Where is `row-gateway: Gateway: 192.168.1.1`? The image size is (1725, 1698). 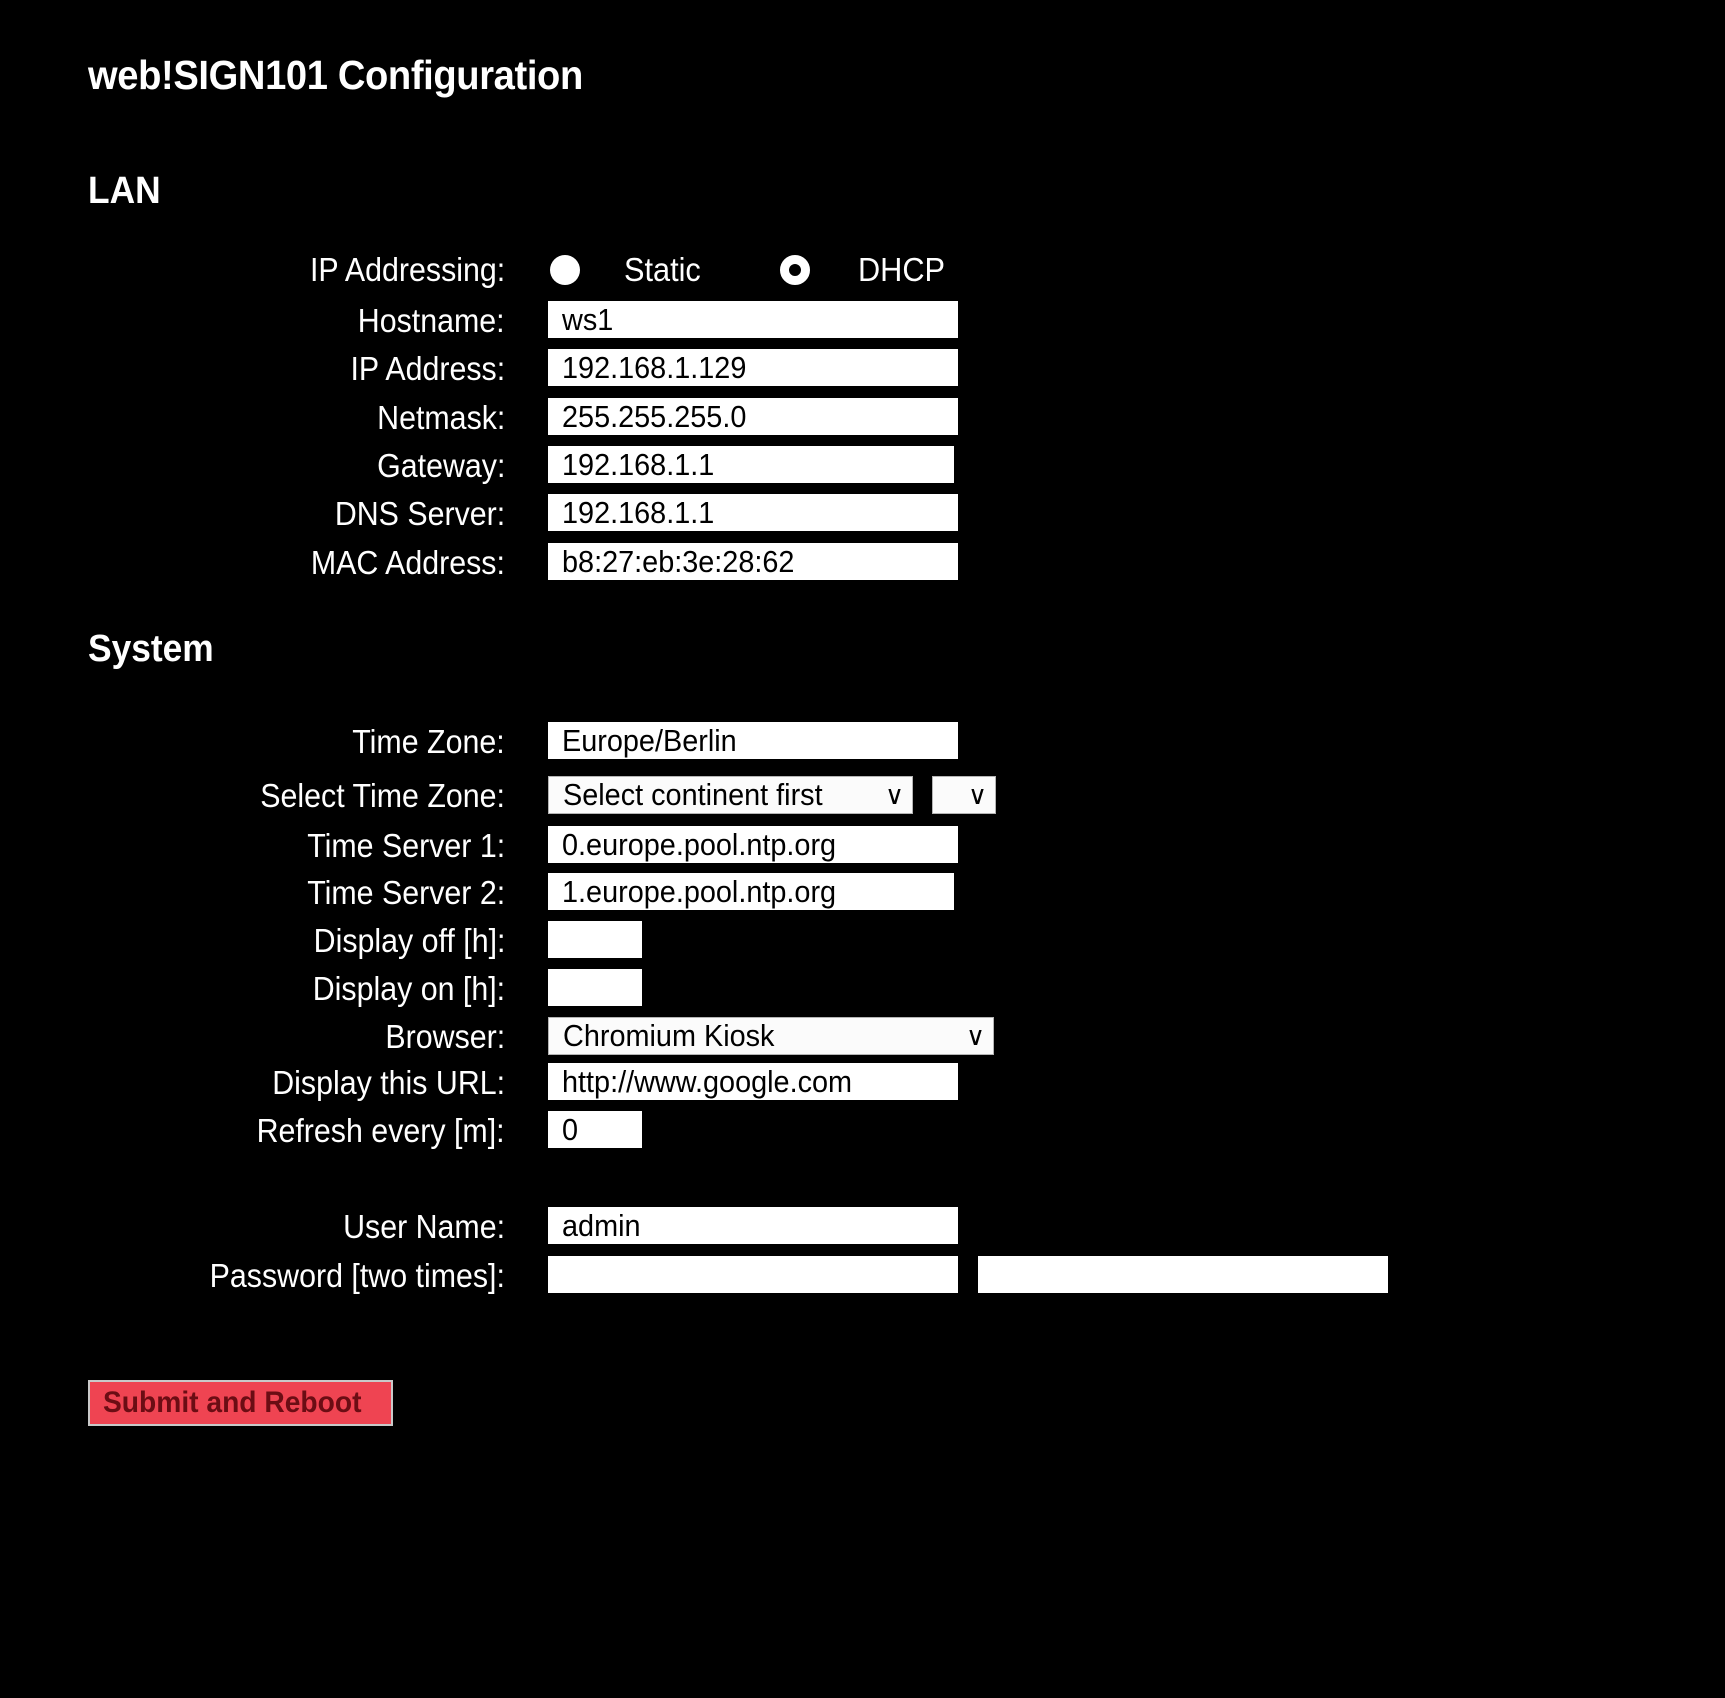 row-gateway: Gateway: 192.168.1.1 is located at coordinates (862, 466).